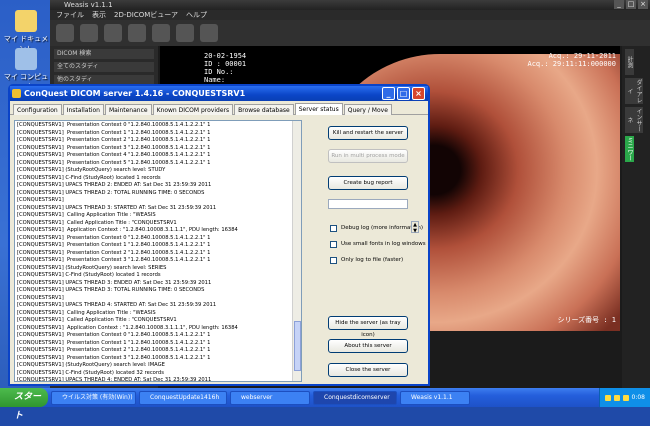 The image size is (650, 426). I want to click on weasis-title: Weasis v1.1.1, so click(88, 5).